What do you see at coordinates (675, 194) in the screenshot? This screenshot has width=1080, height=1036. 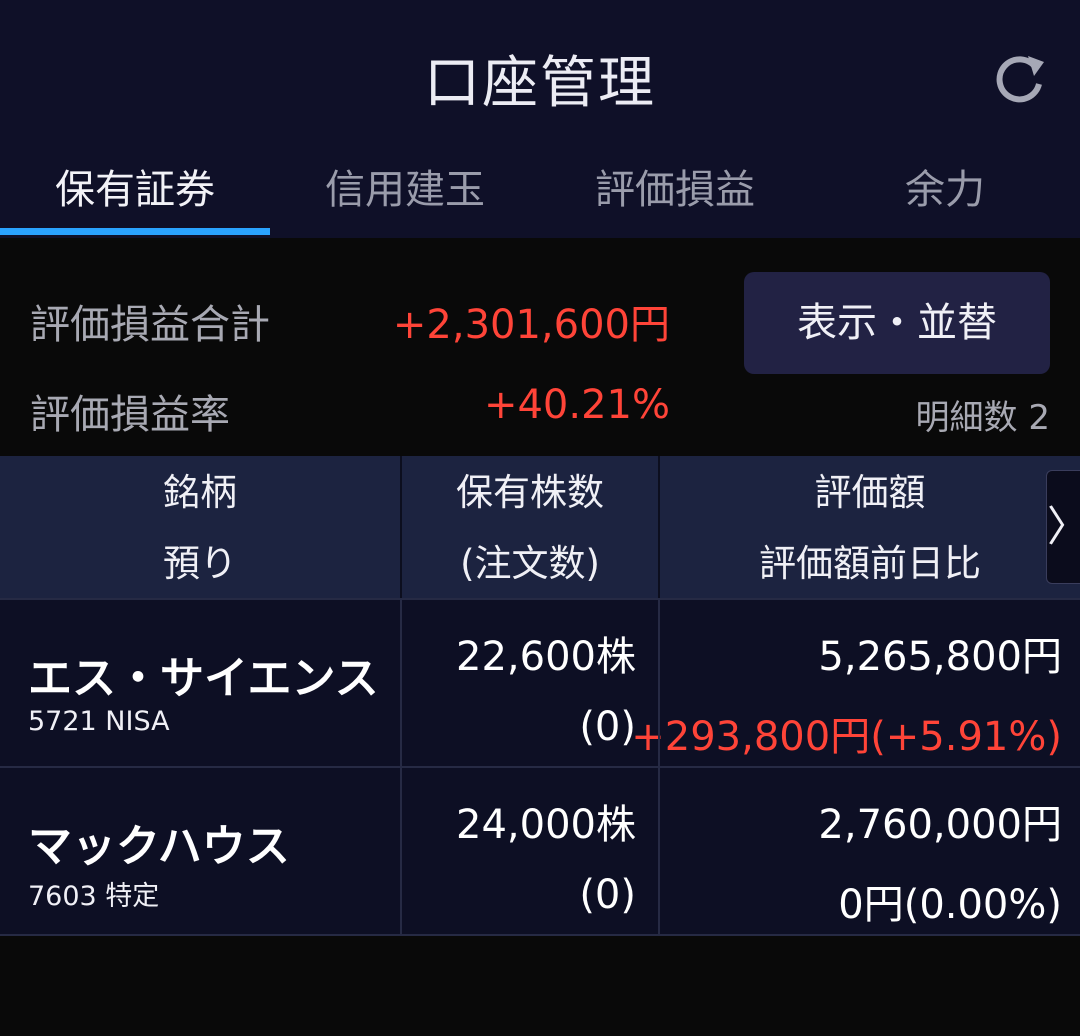 I see `tab-valuation-pl: 評価損益` at bounding box center [675, 194].